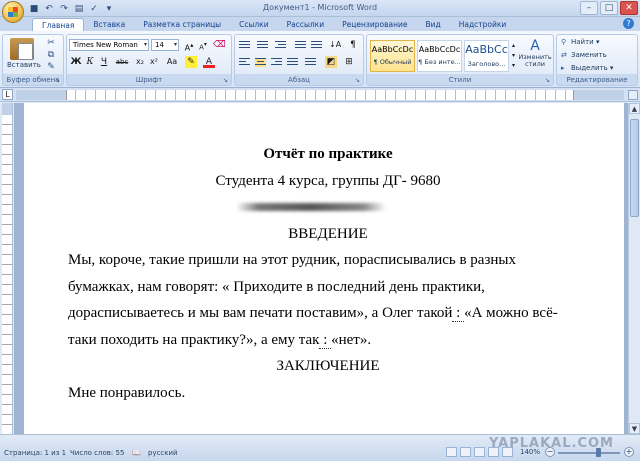 The height and width of the screenshot is (461, 640). I want to click on redacted-name, so click(311, 207).